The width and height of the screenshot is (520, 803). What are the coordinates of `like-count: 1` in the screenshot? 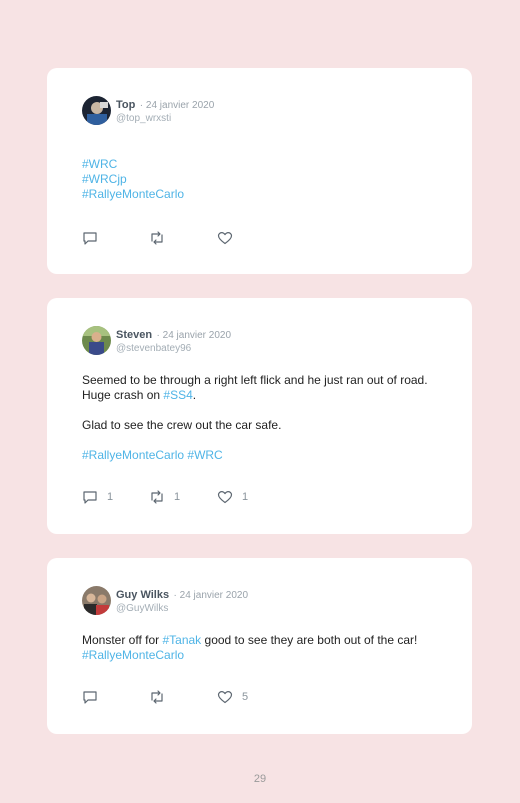 It's located at (245, 497).